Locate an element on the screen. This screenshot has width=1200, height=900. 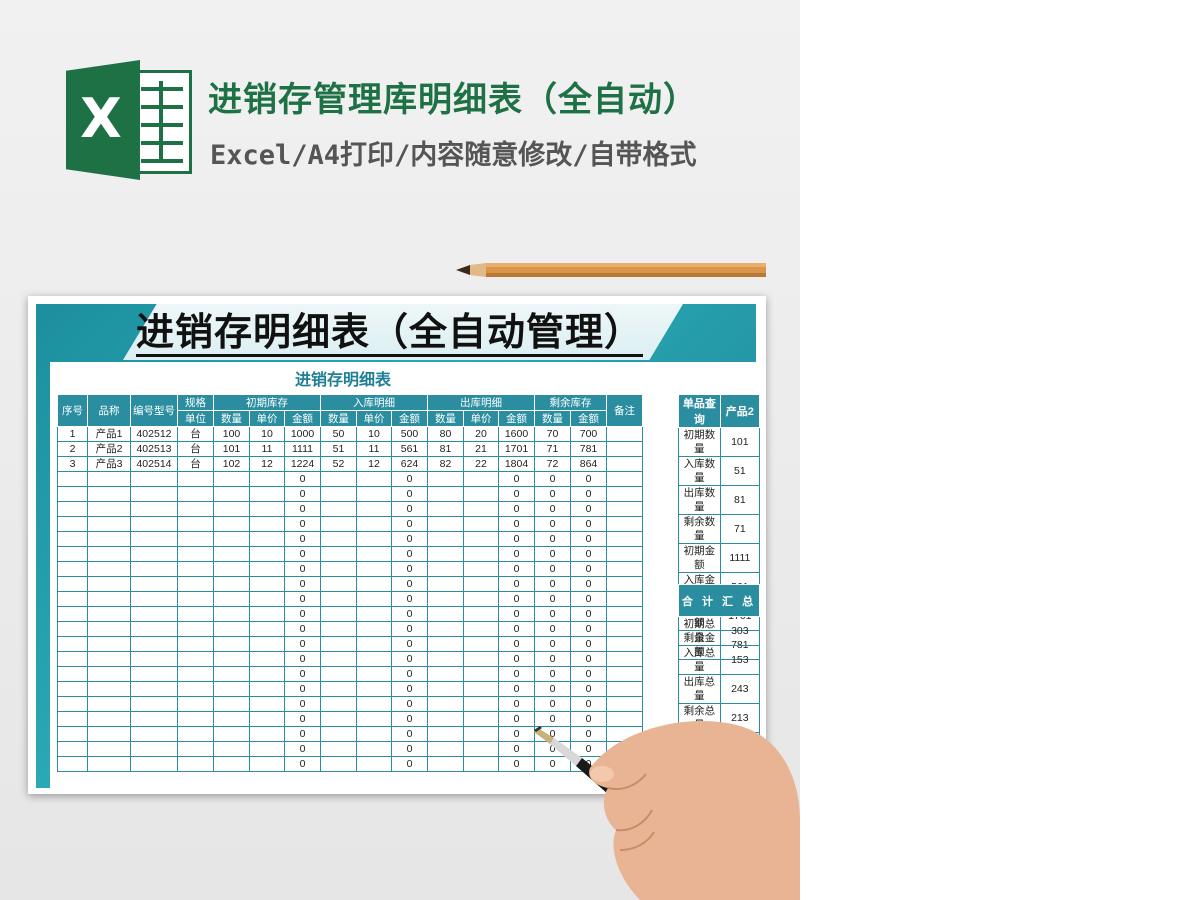
table-cell: 10 is located at coordinates (374, 434).